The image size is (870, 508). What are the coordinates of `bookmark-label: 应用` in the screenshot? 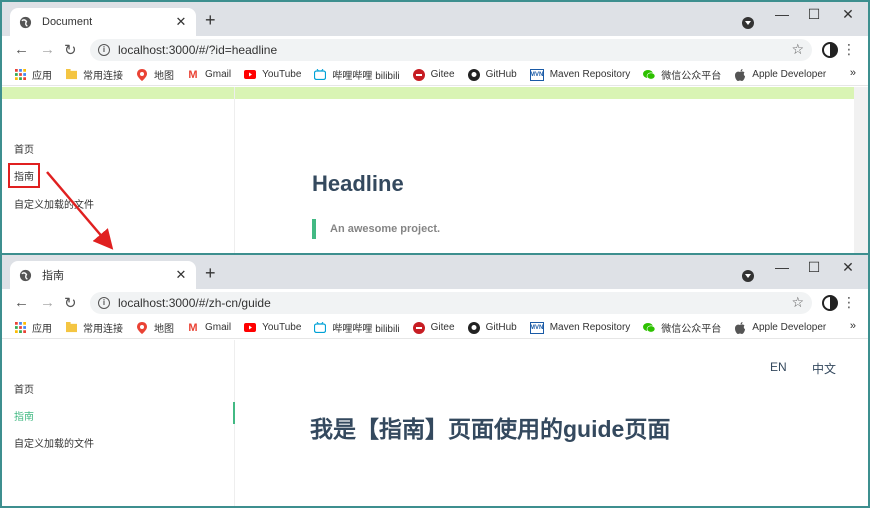 It's located at (42, 76).